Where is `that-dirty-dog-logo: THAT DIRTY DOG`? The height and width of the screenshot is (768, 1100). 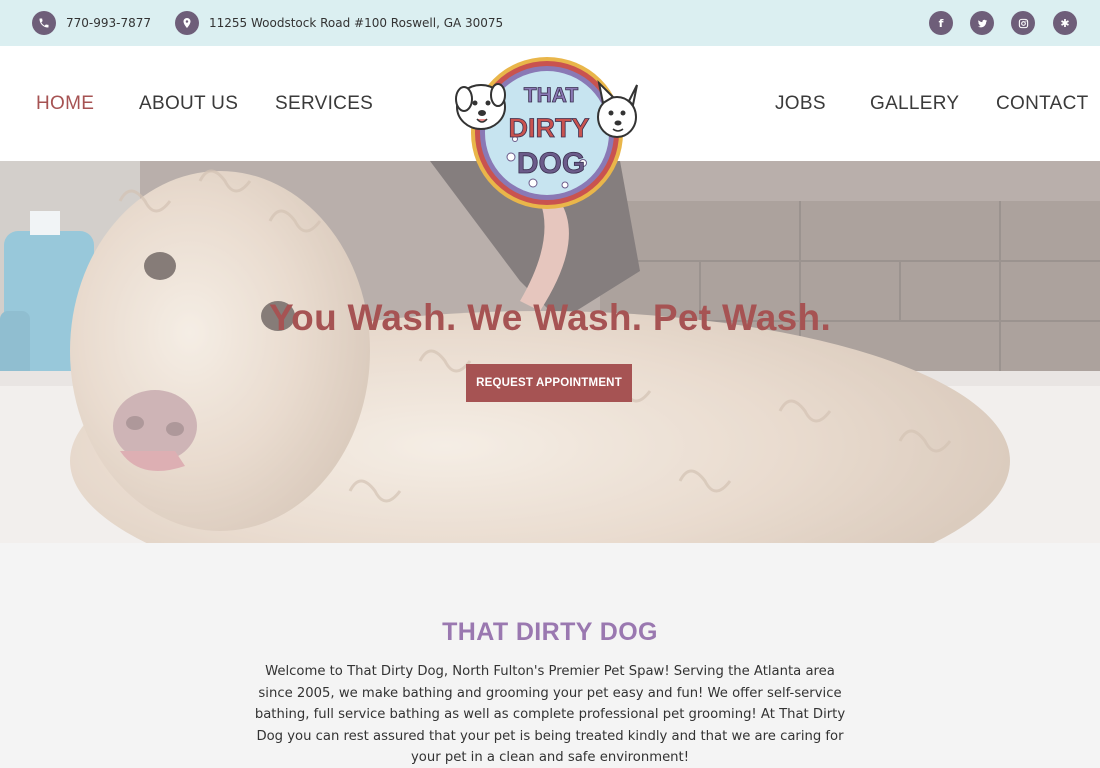 that-dirty-dog-logo: THAT DIRTY DOG is located at coordinates (547, 132).